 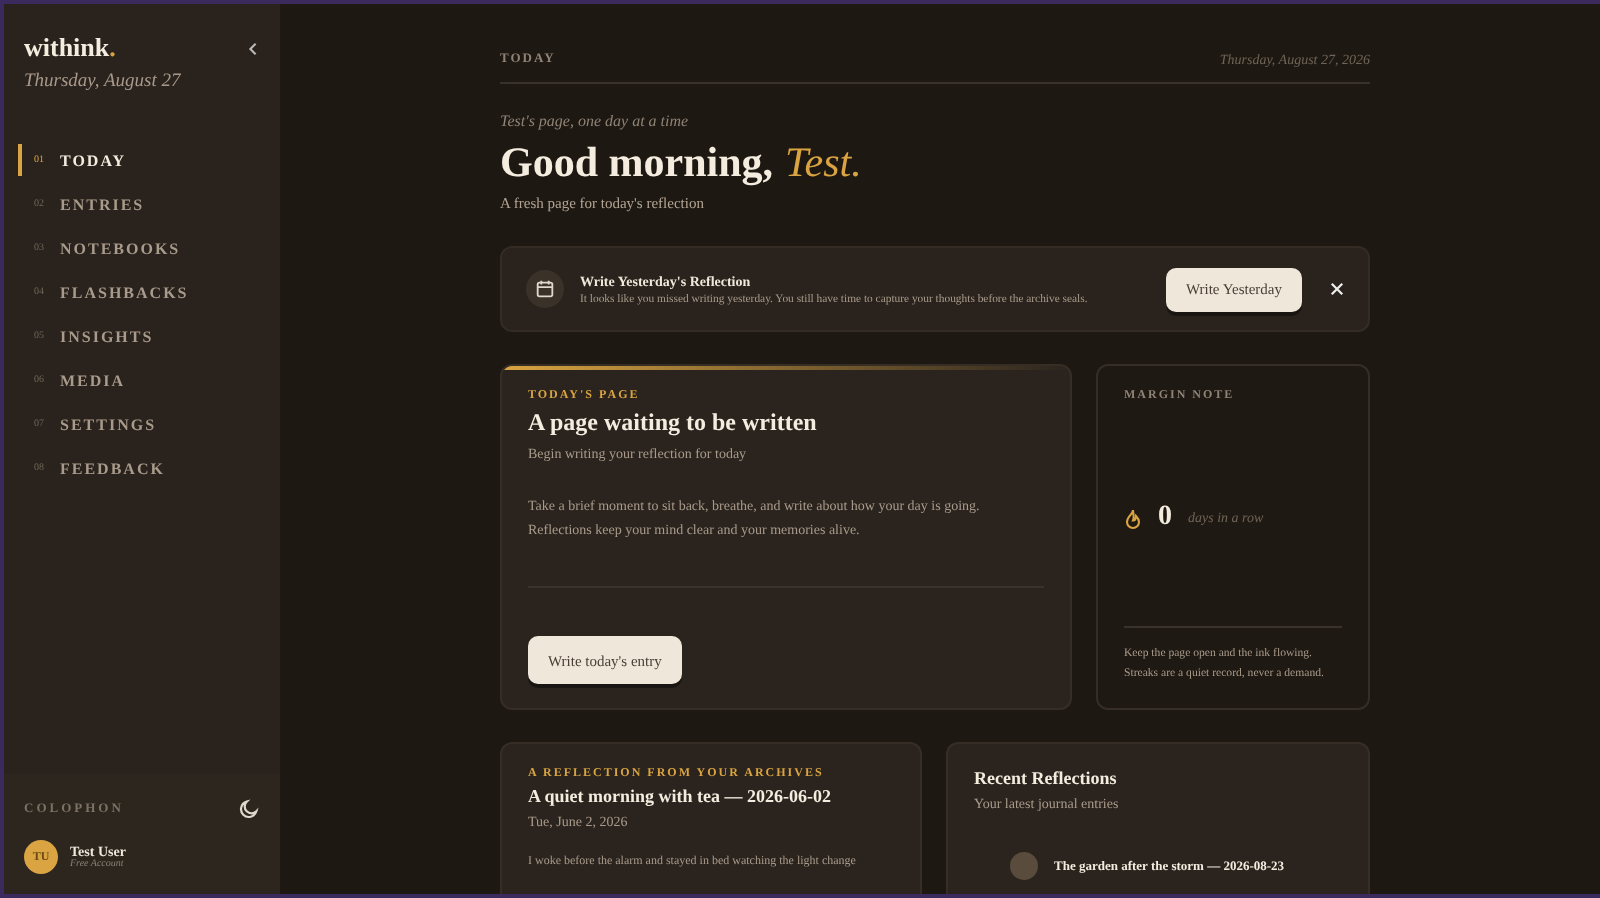 What do you see at coordinates (1046, 778) in the screenshot?
I see `card-title: Recent Reflections` at bounding box center [1046, 778].